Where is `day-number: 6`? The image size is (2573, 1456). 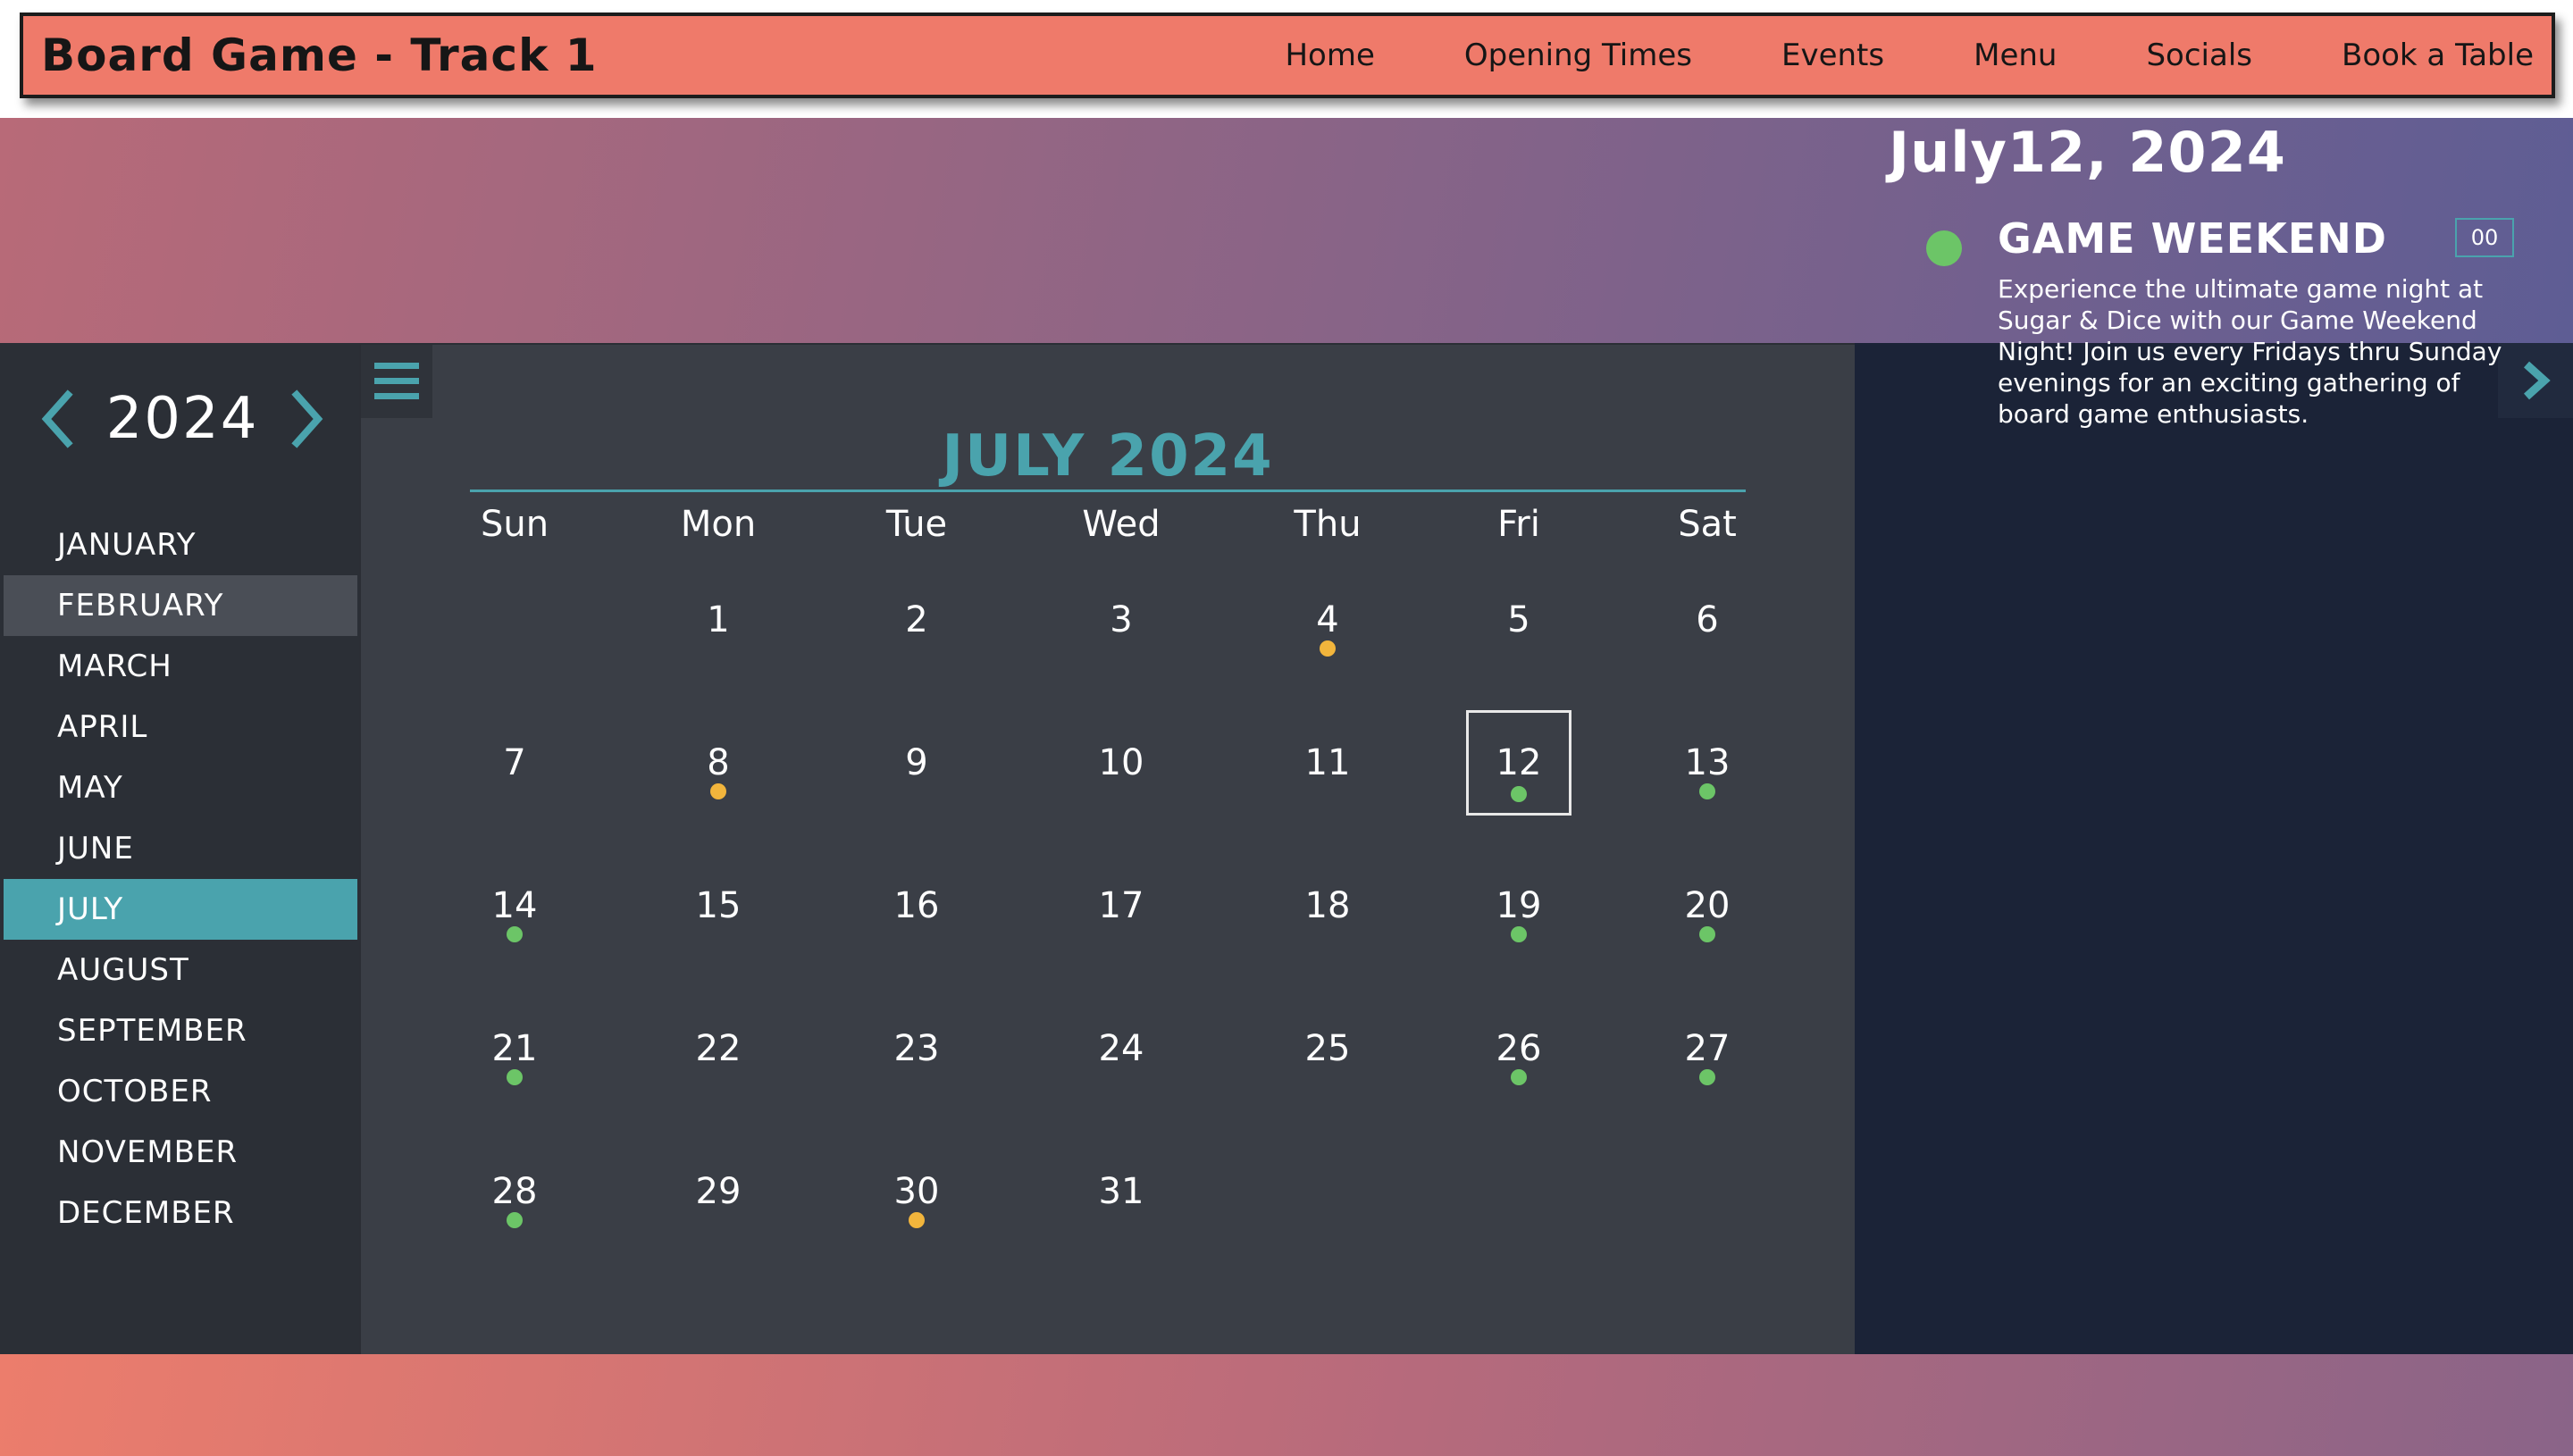 day-number: 6 is located at coordinates (1707, 619).